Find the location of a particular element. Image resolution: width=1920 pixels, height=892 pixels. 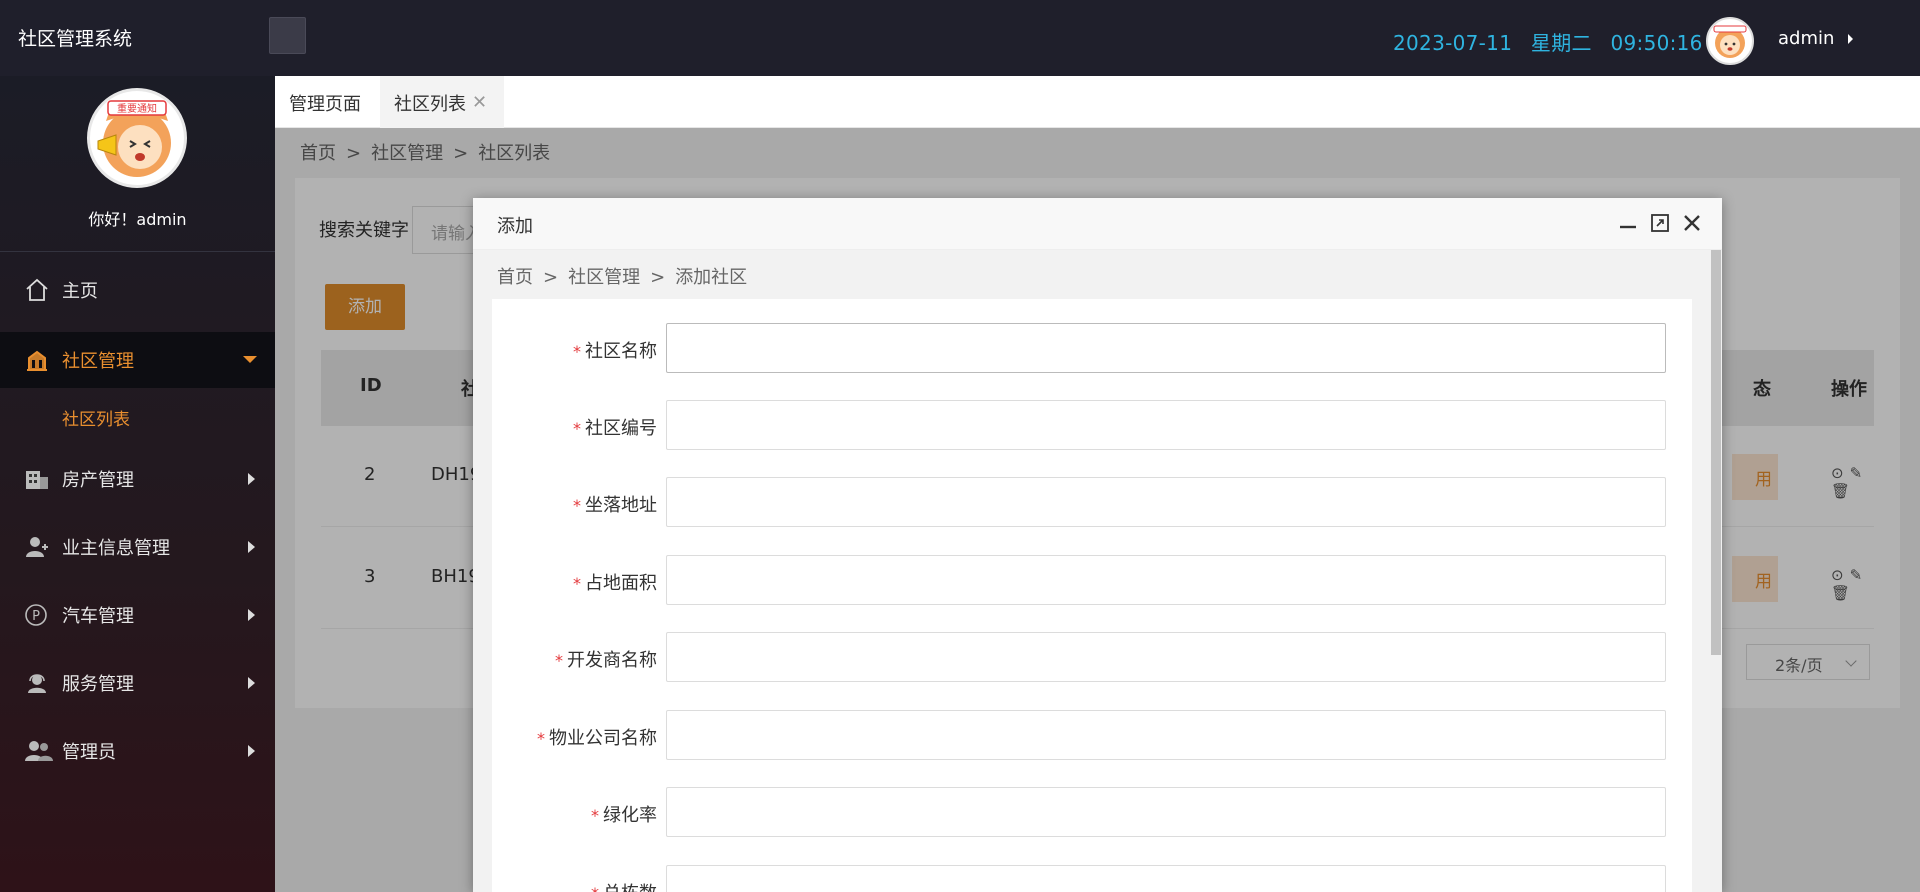

sidebar-item-service: 服务管理 is located at coordinates (137, 683).